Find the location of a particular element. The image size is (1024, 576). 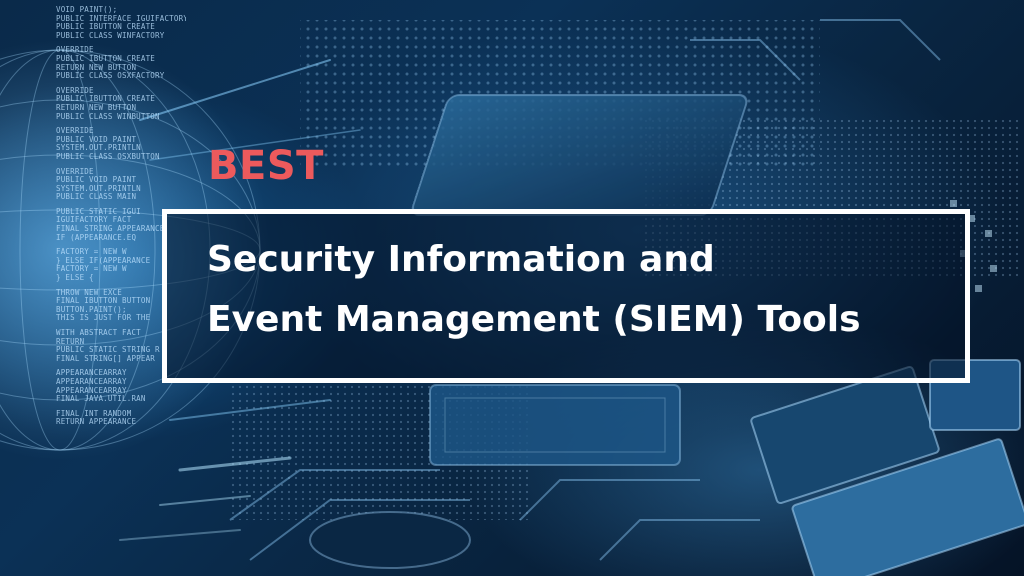

title-line-2: Event Management (SIEM) Tools is located at coordinates (534, 319).